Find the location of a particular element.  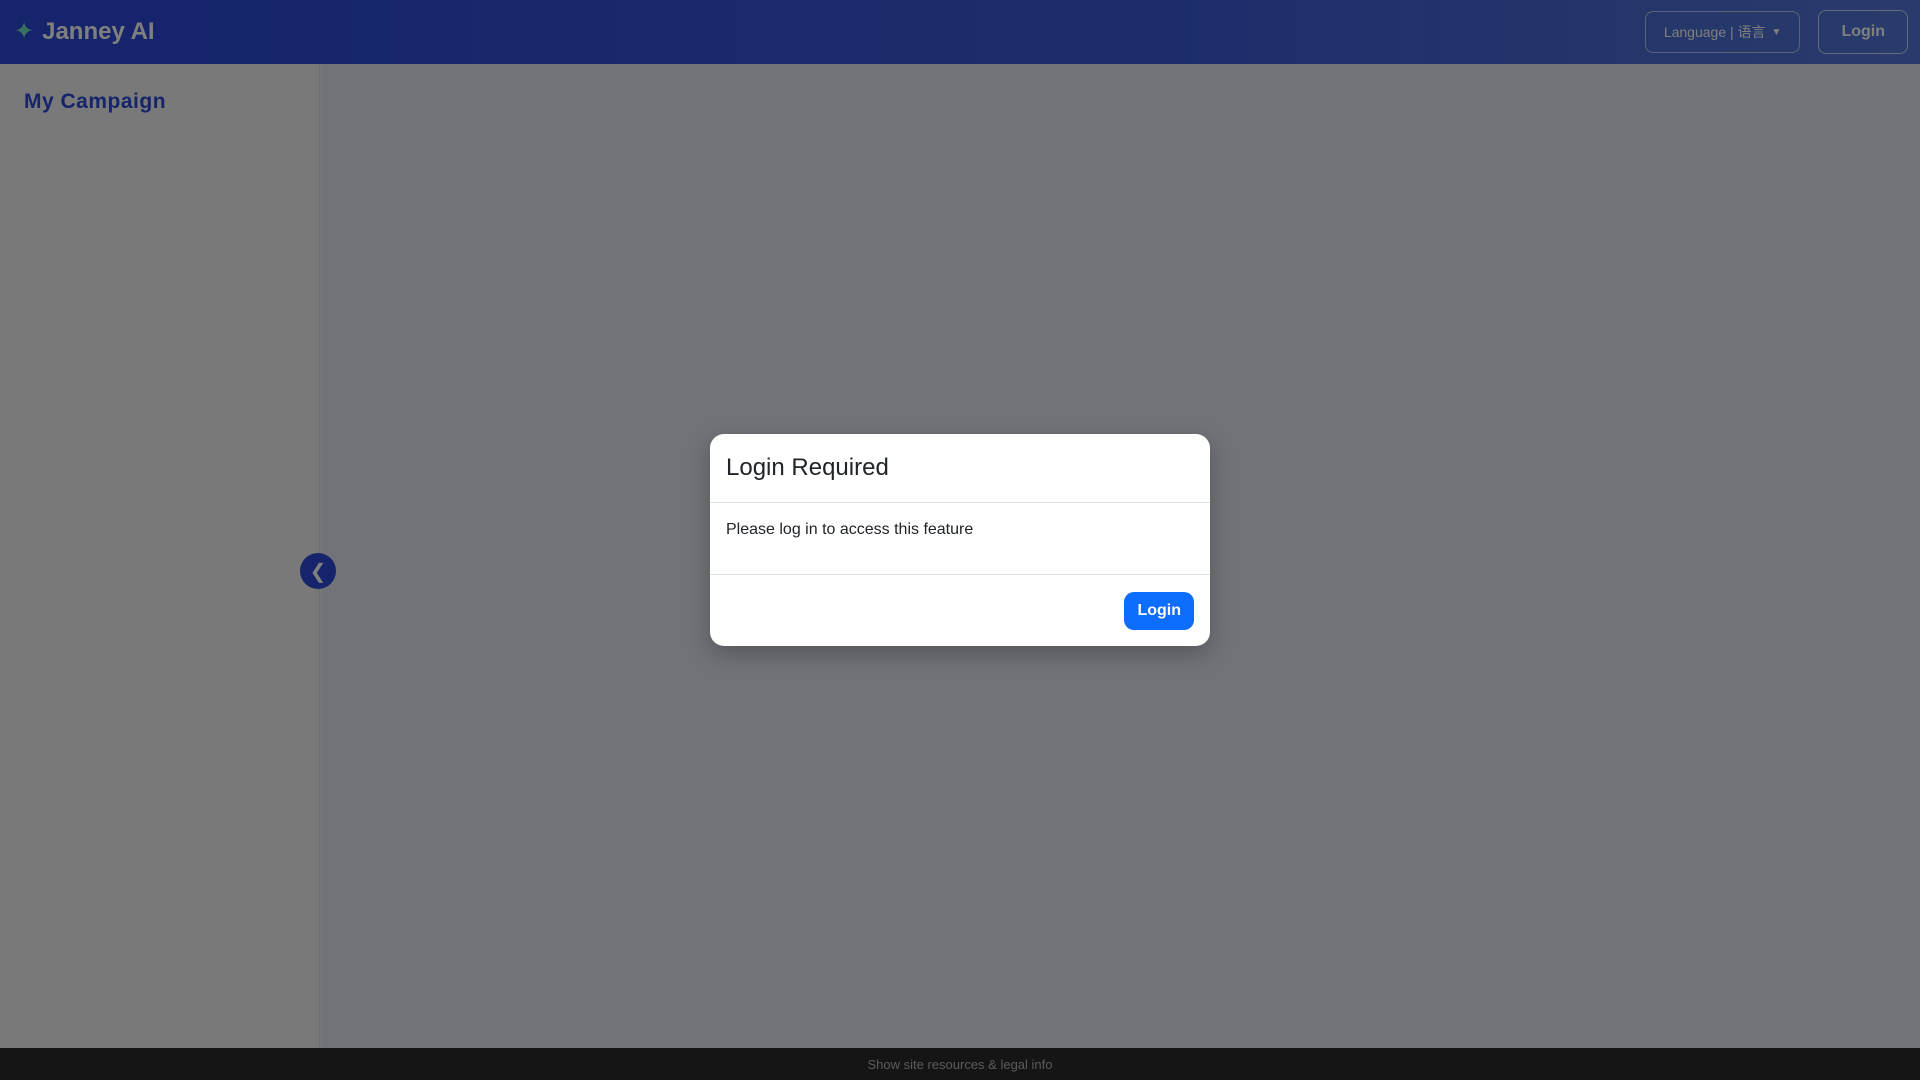

modal-title: Login Required is located at coordinates (807, 467).